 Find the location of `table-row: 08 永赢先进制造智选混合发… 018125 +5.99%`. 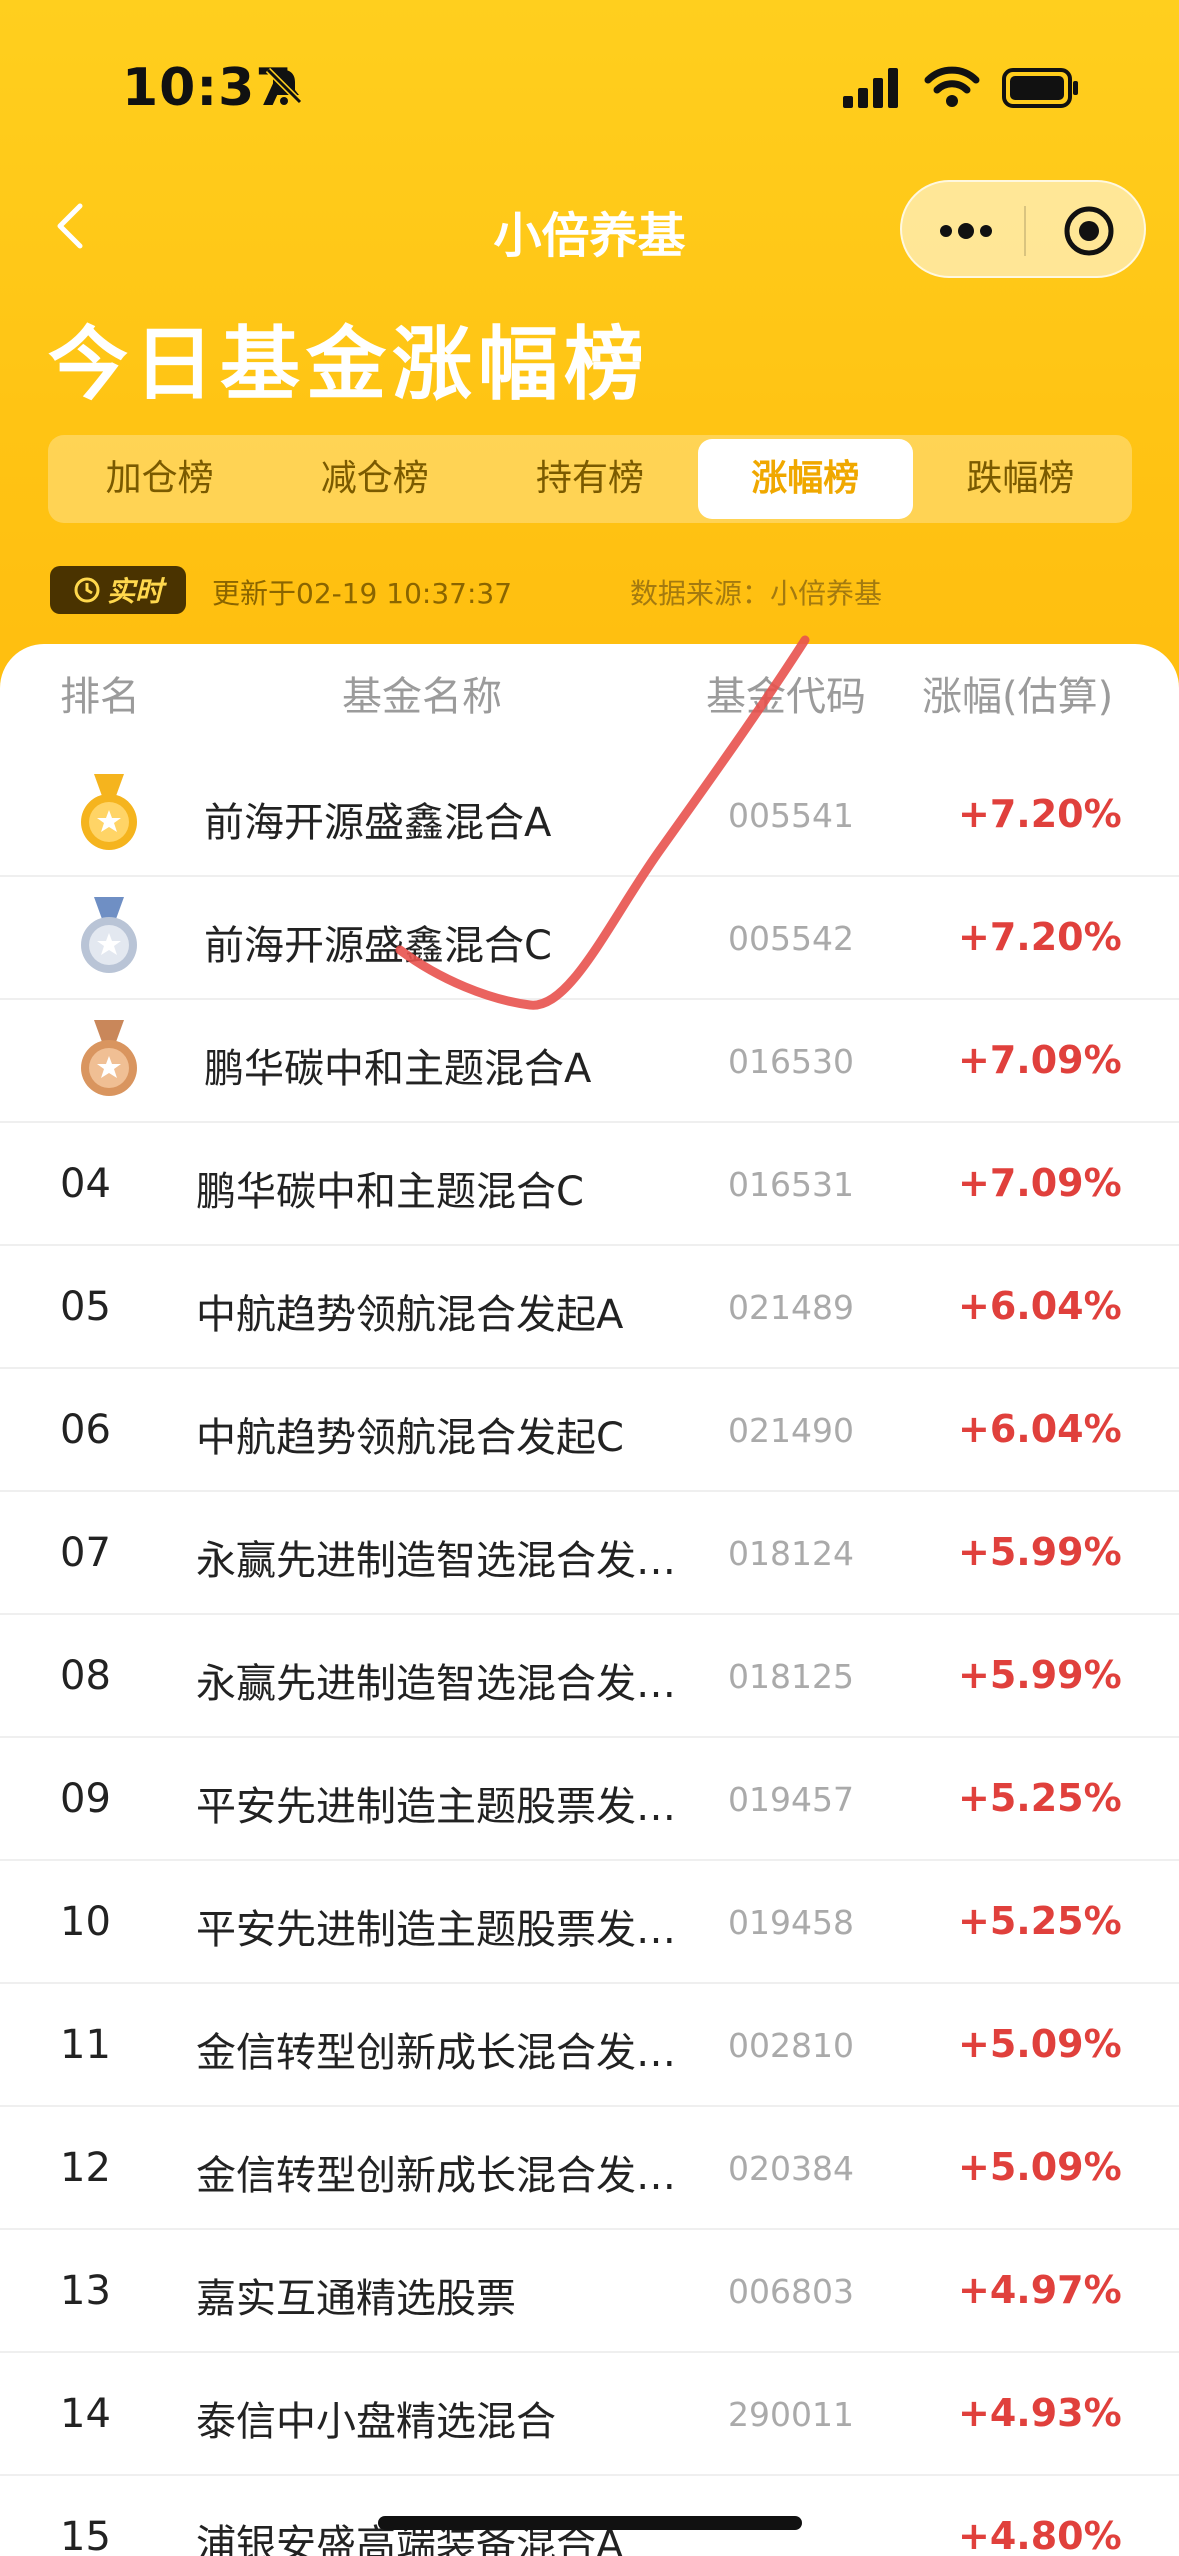

table-row: 08 永赢先进制造智选混合发… 018125 +5.99% is located at coordinates (589, 1676).